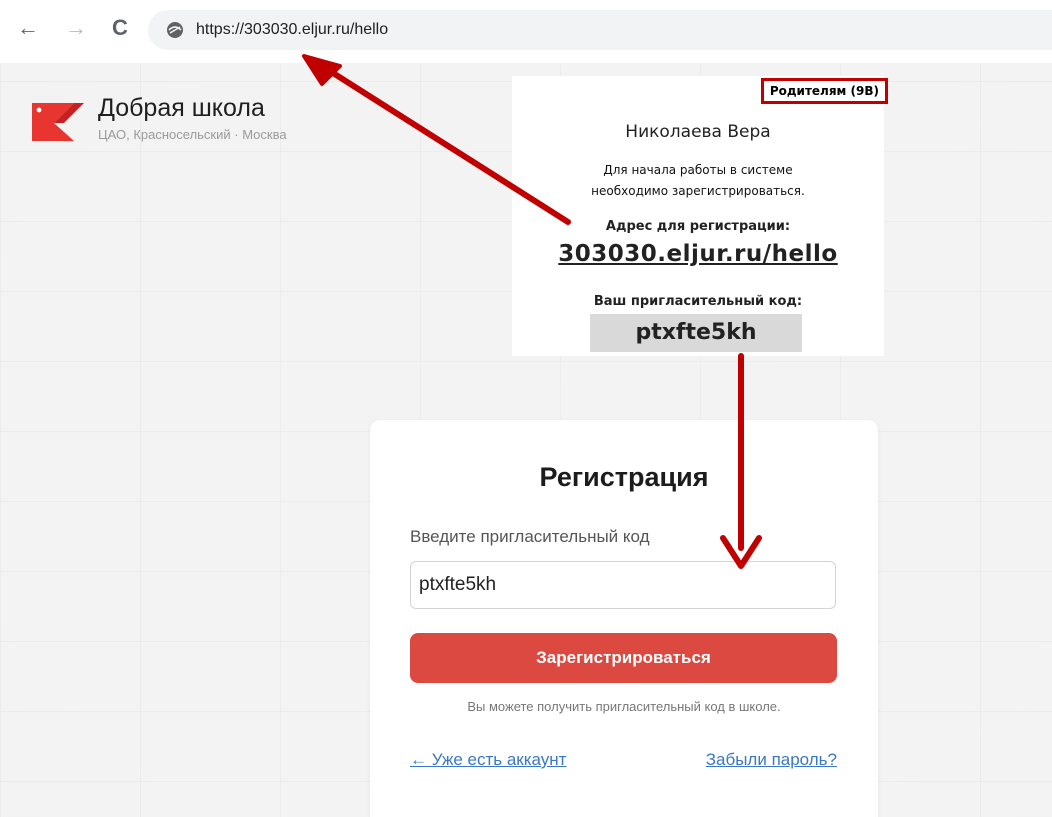 This screenshot has width=1052, height=817. What do you see at coordinates (120, 28) in the screenshot?
I see `reload-icon: C` at bounding box center [120, 28].